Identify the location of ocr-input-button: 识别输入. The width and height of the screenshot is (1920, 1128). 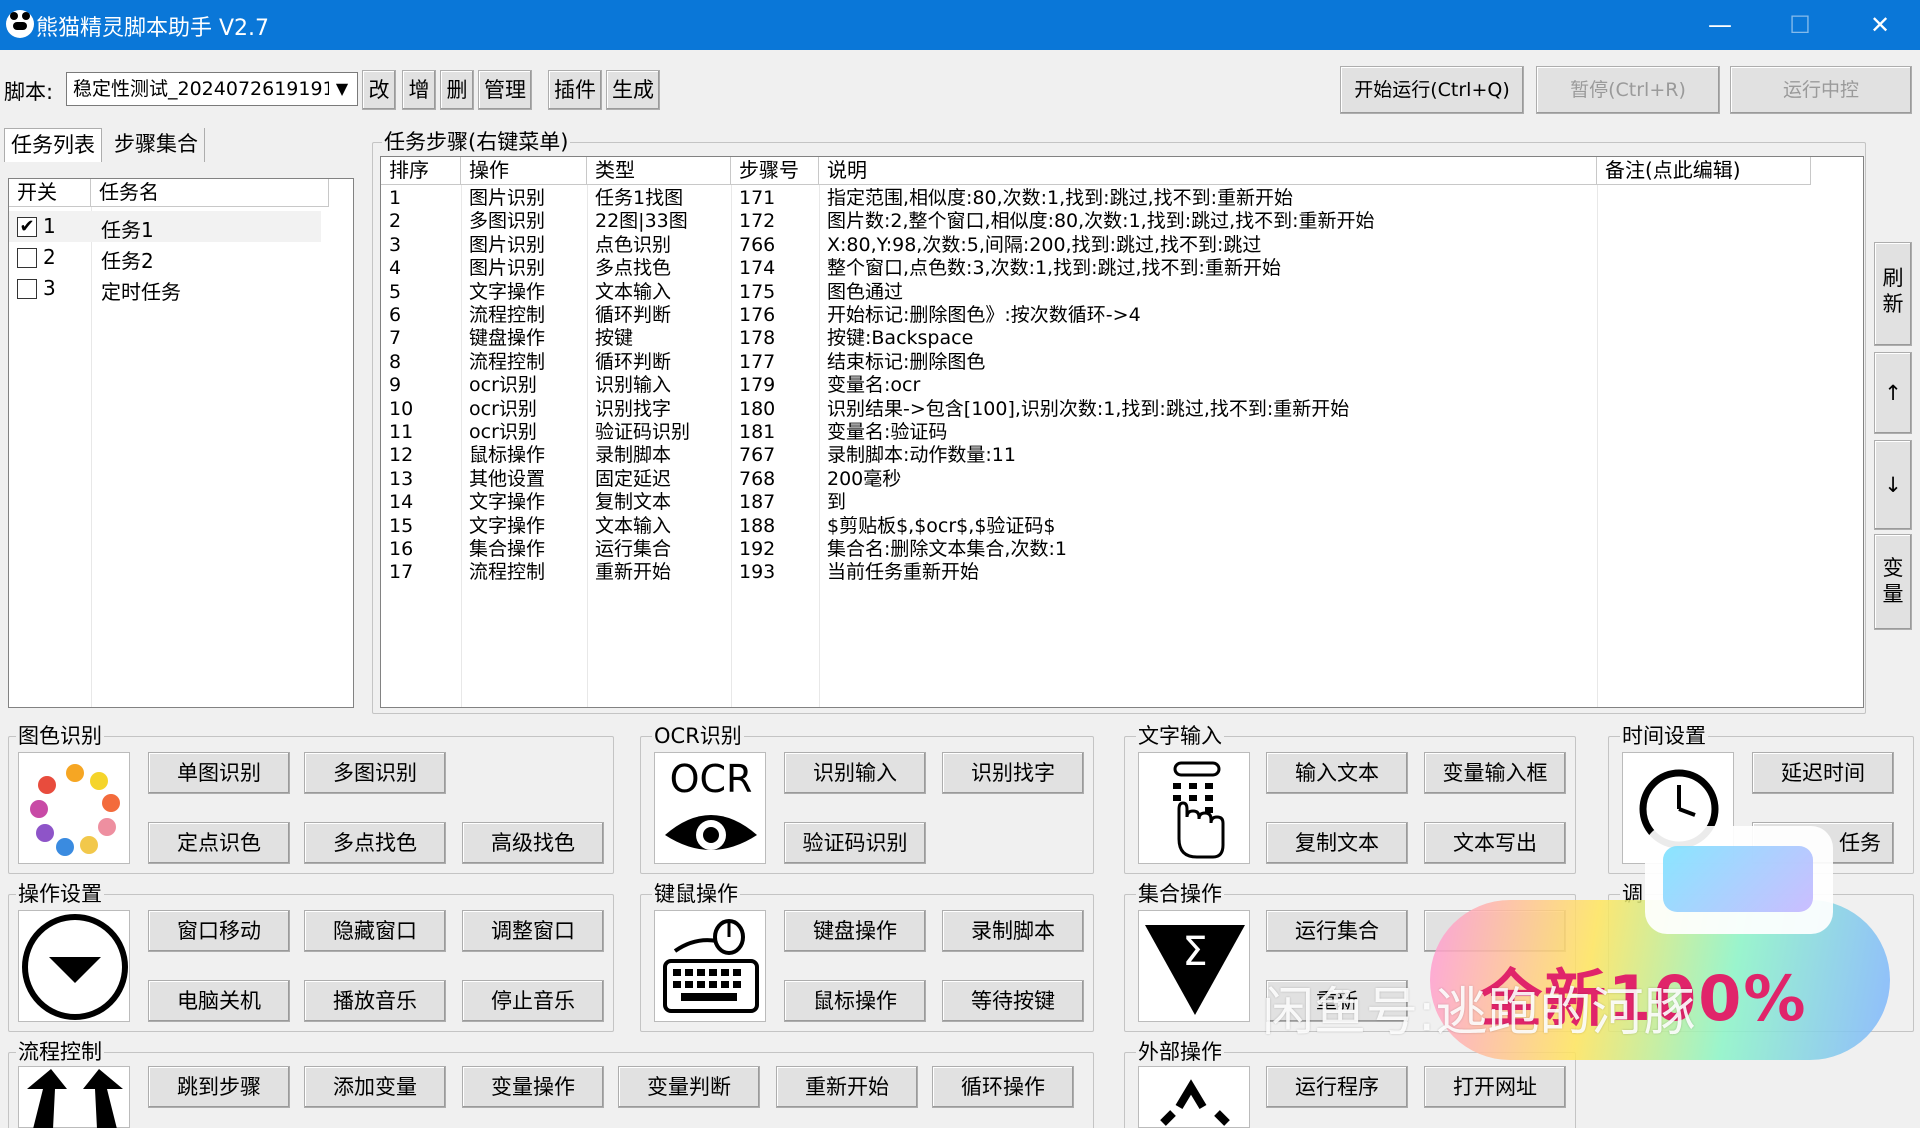
(855, 773).